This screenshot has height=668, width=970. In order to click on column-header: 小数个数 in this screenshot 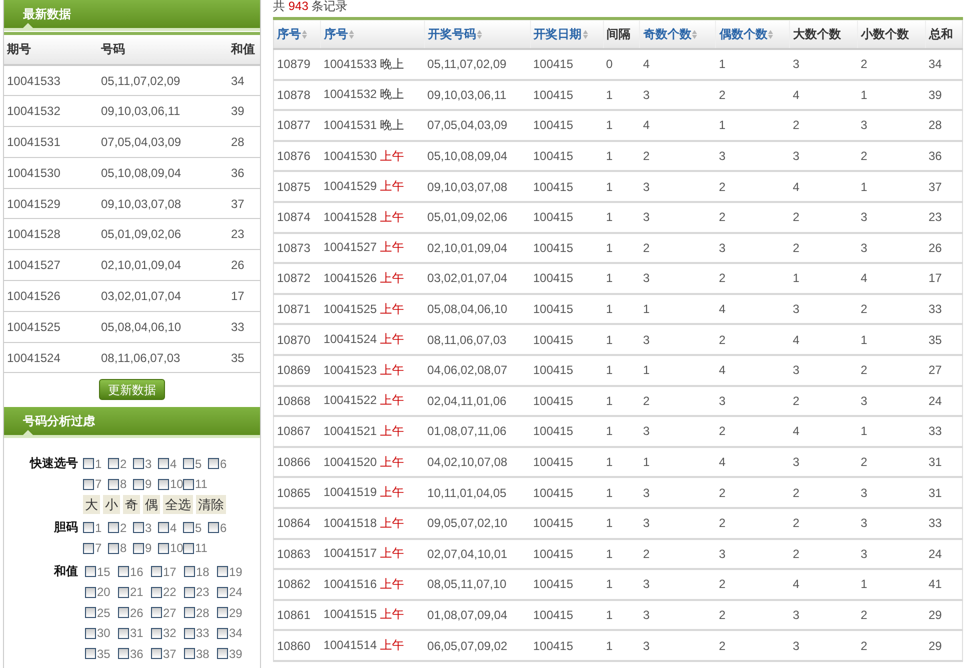, I will do `click(892, 33)`.